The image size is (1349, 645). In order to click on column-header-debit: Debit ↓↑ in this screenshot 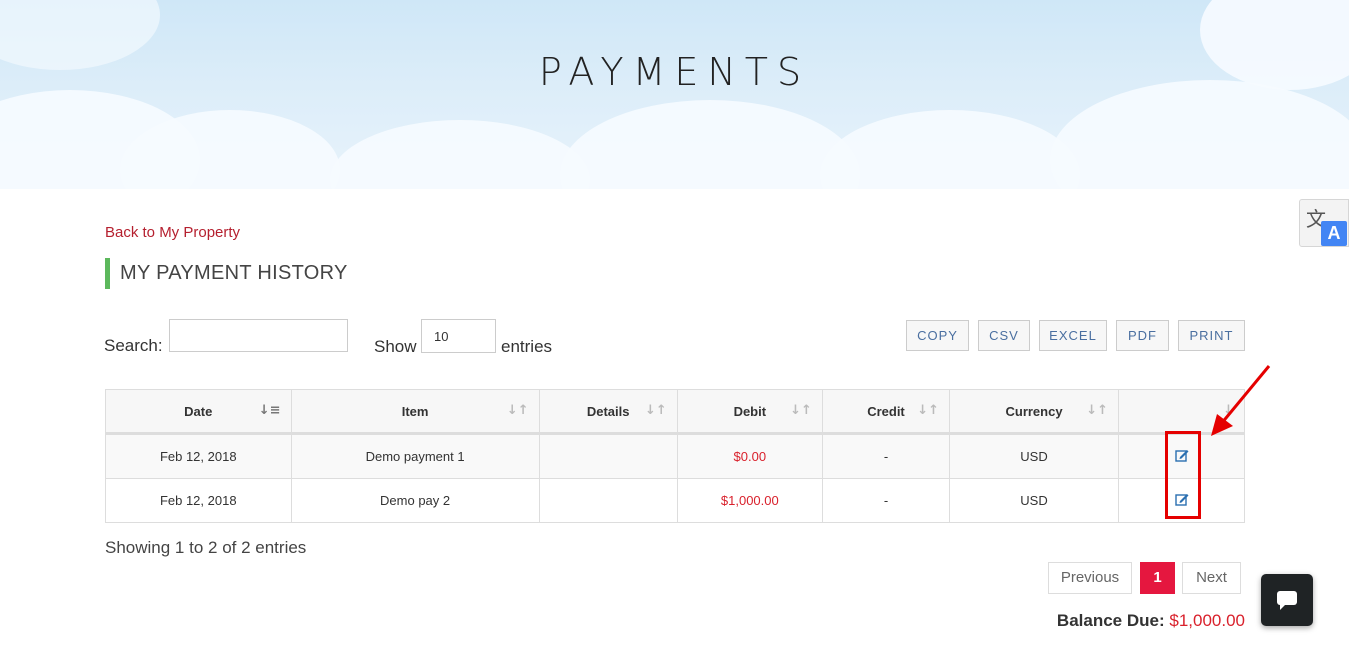, I will do `click(749, 412)`.